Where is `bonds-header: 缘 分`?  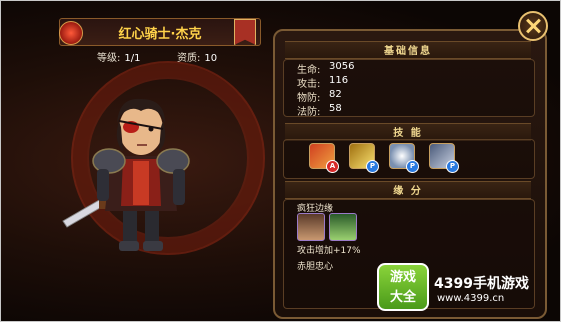 bonds-header: 缘 分 is located at coordinates (408, 190).